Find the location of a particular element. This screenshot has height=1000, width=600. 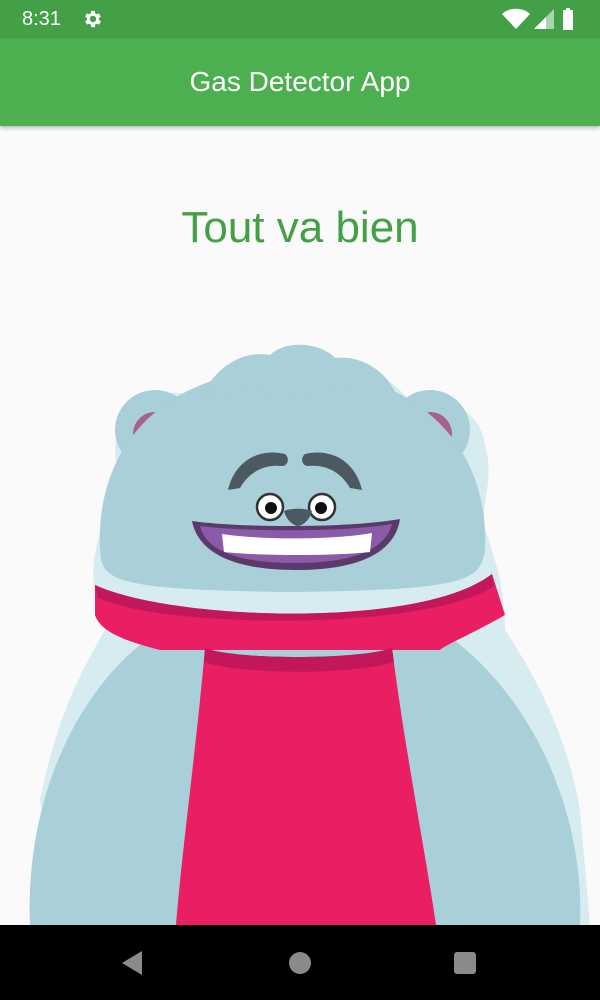

home-icon is located at coordinates (300, 963).